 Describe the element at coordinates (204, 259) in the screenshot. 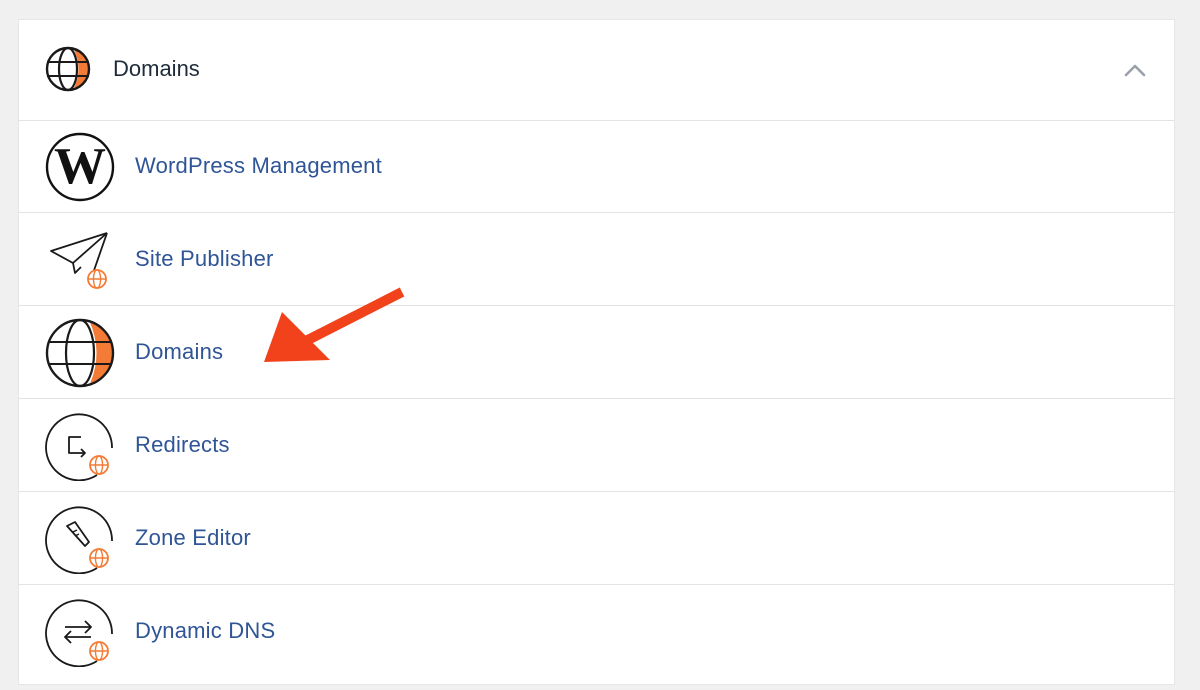

I see `item-label: Site Publisher` at that location.